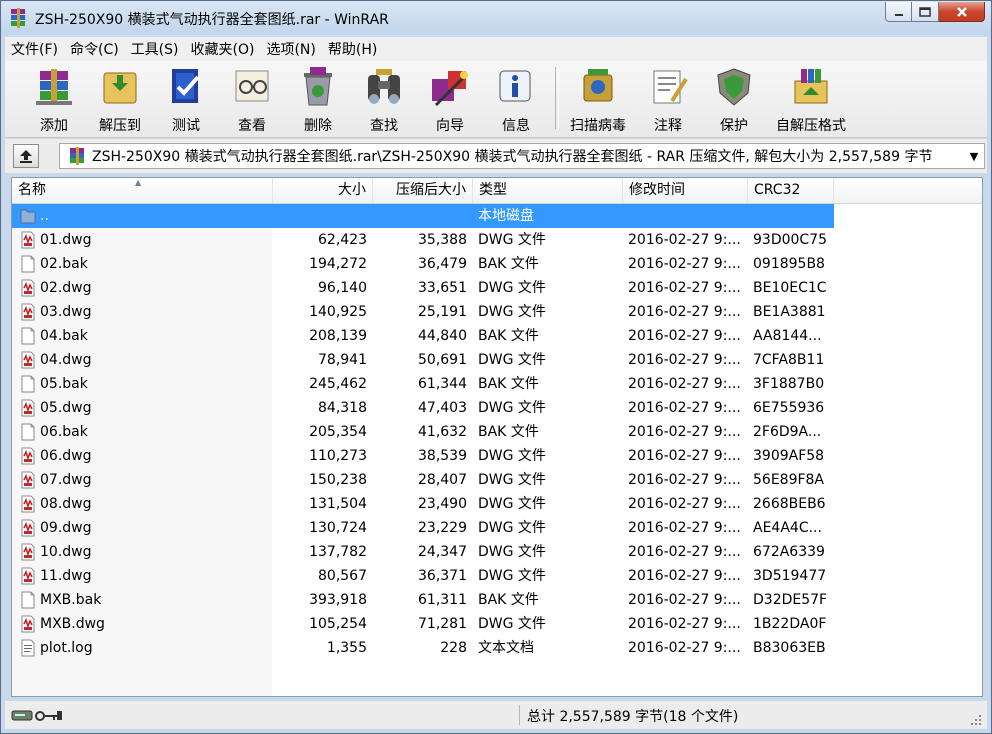 This screenshot has height=734, width=992. I want to click on cell-crc32: 091895B8, so click(789, 264).